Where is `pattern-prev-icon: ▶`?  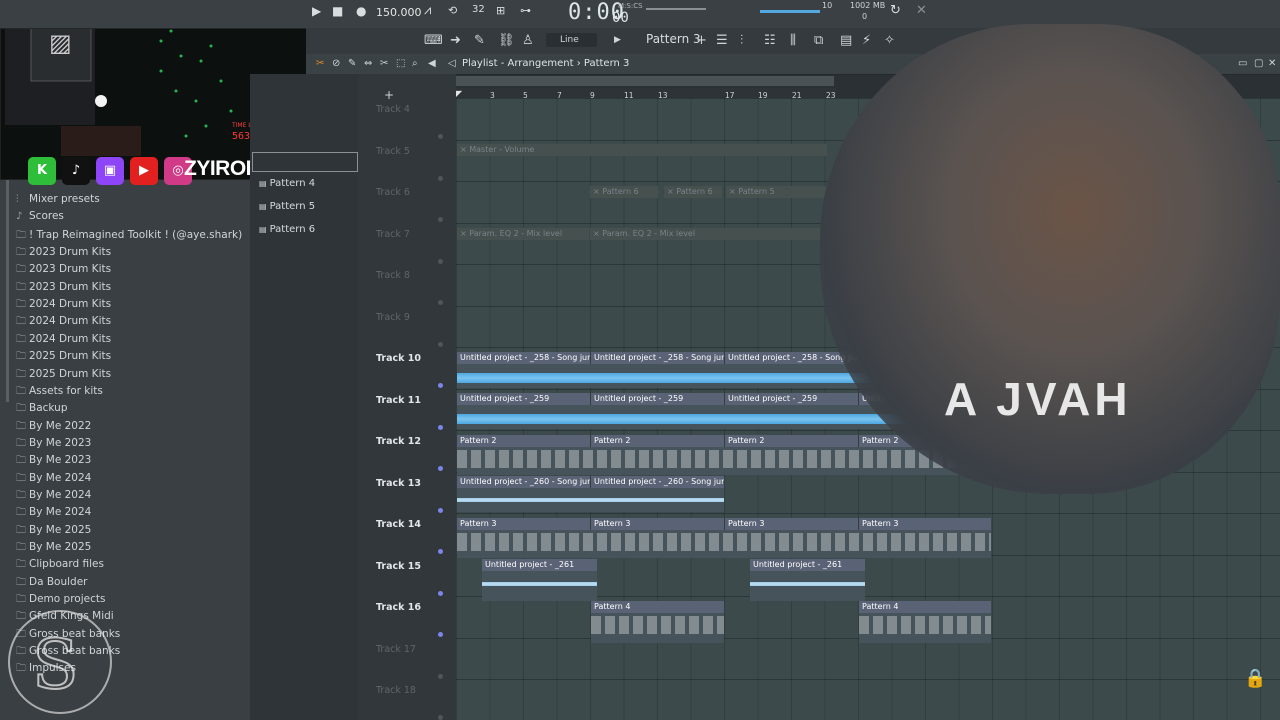
pattern-prev-icon: ▶ is located at coordinates (617, 40).